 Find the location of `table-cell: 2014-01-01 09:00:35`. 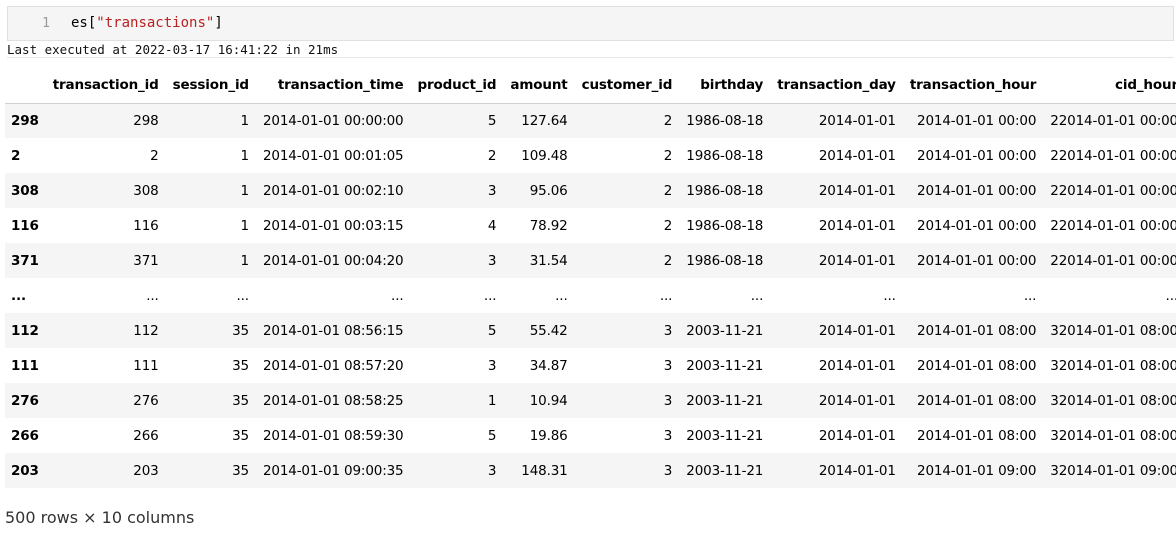

table-cell: 2014-01-01 09:00:35 is located at coordinates (333, 470).